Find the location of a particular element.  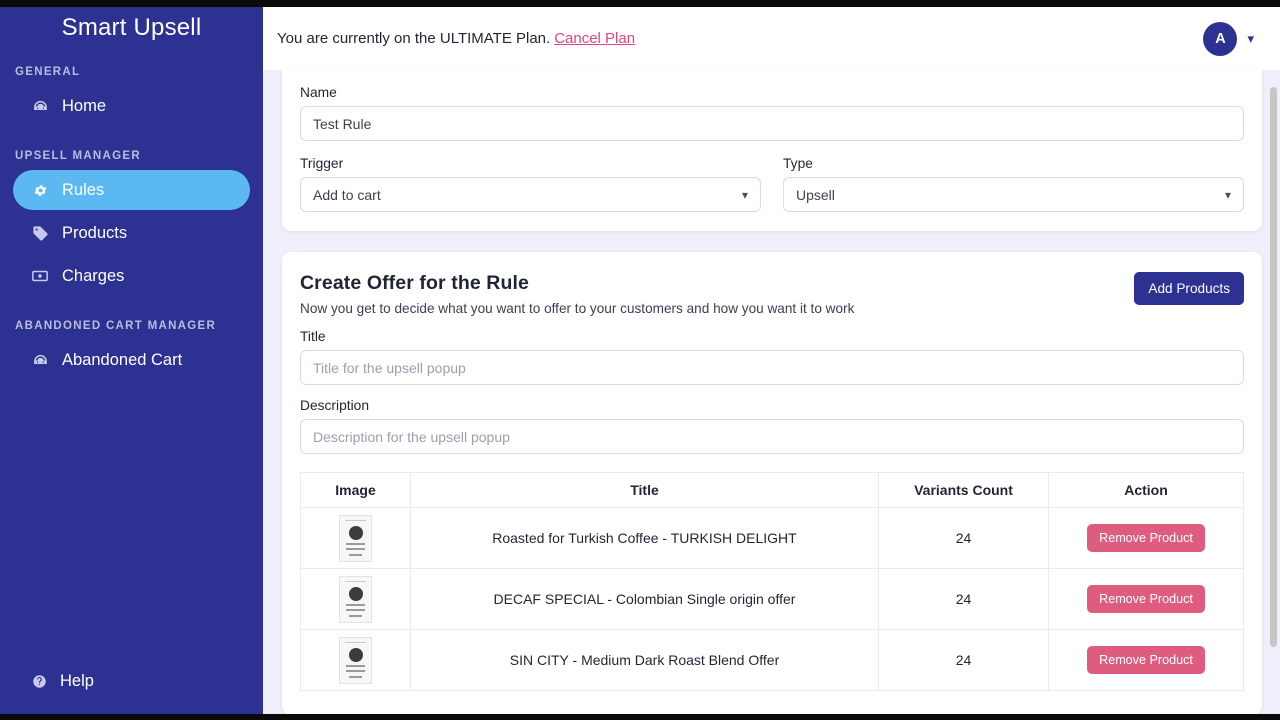

account-menu: A ▾ is located at coordinates (1228, 38).